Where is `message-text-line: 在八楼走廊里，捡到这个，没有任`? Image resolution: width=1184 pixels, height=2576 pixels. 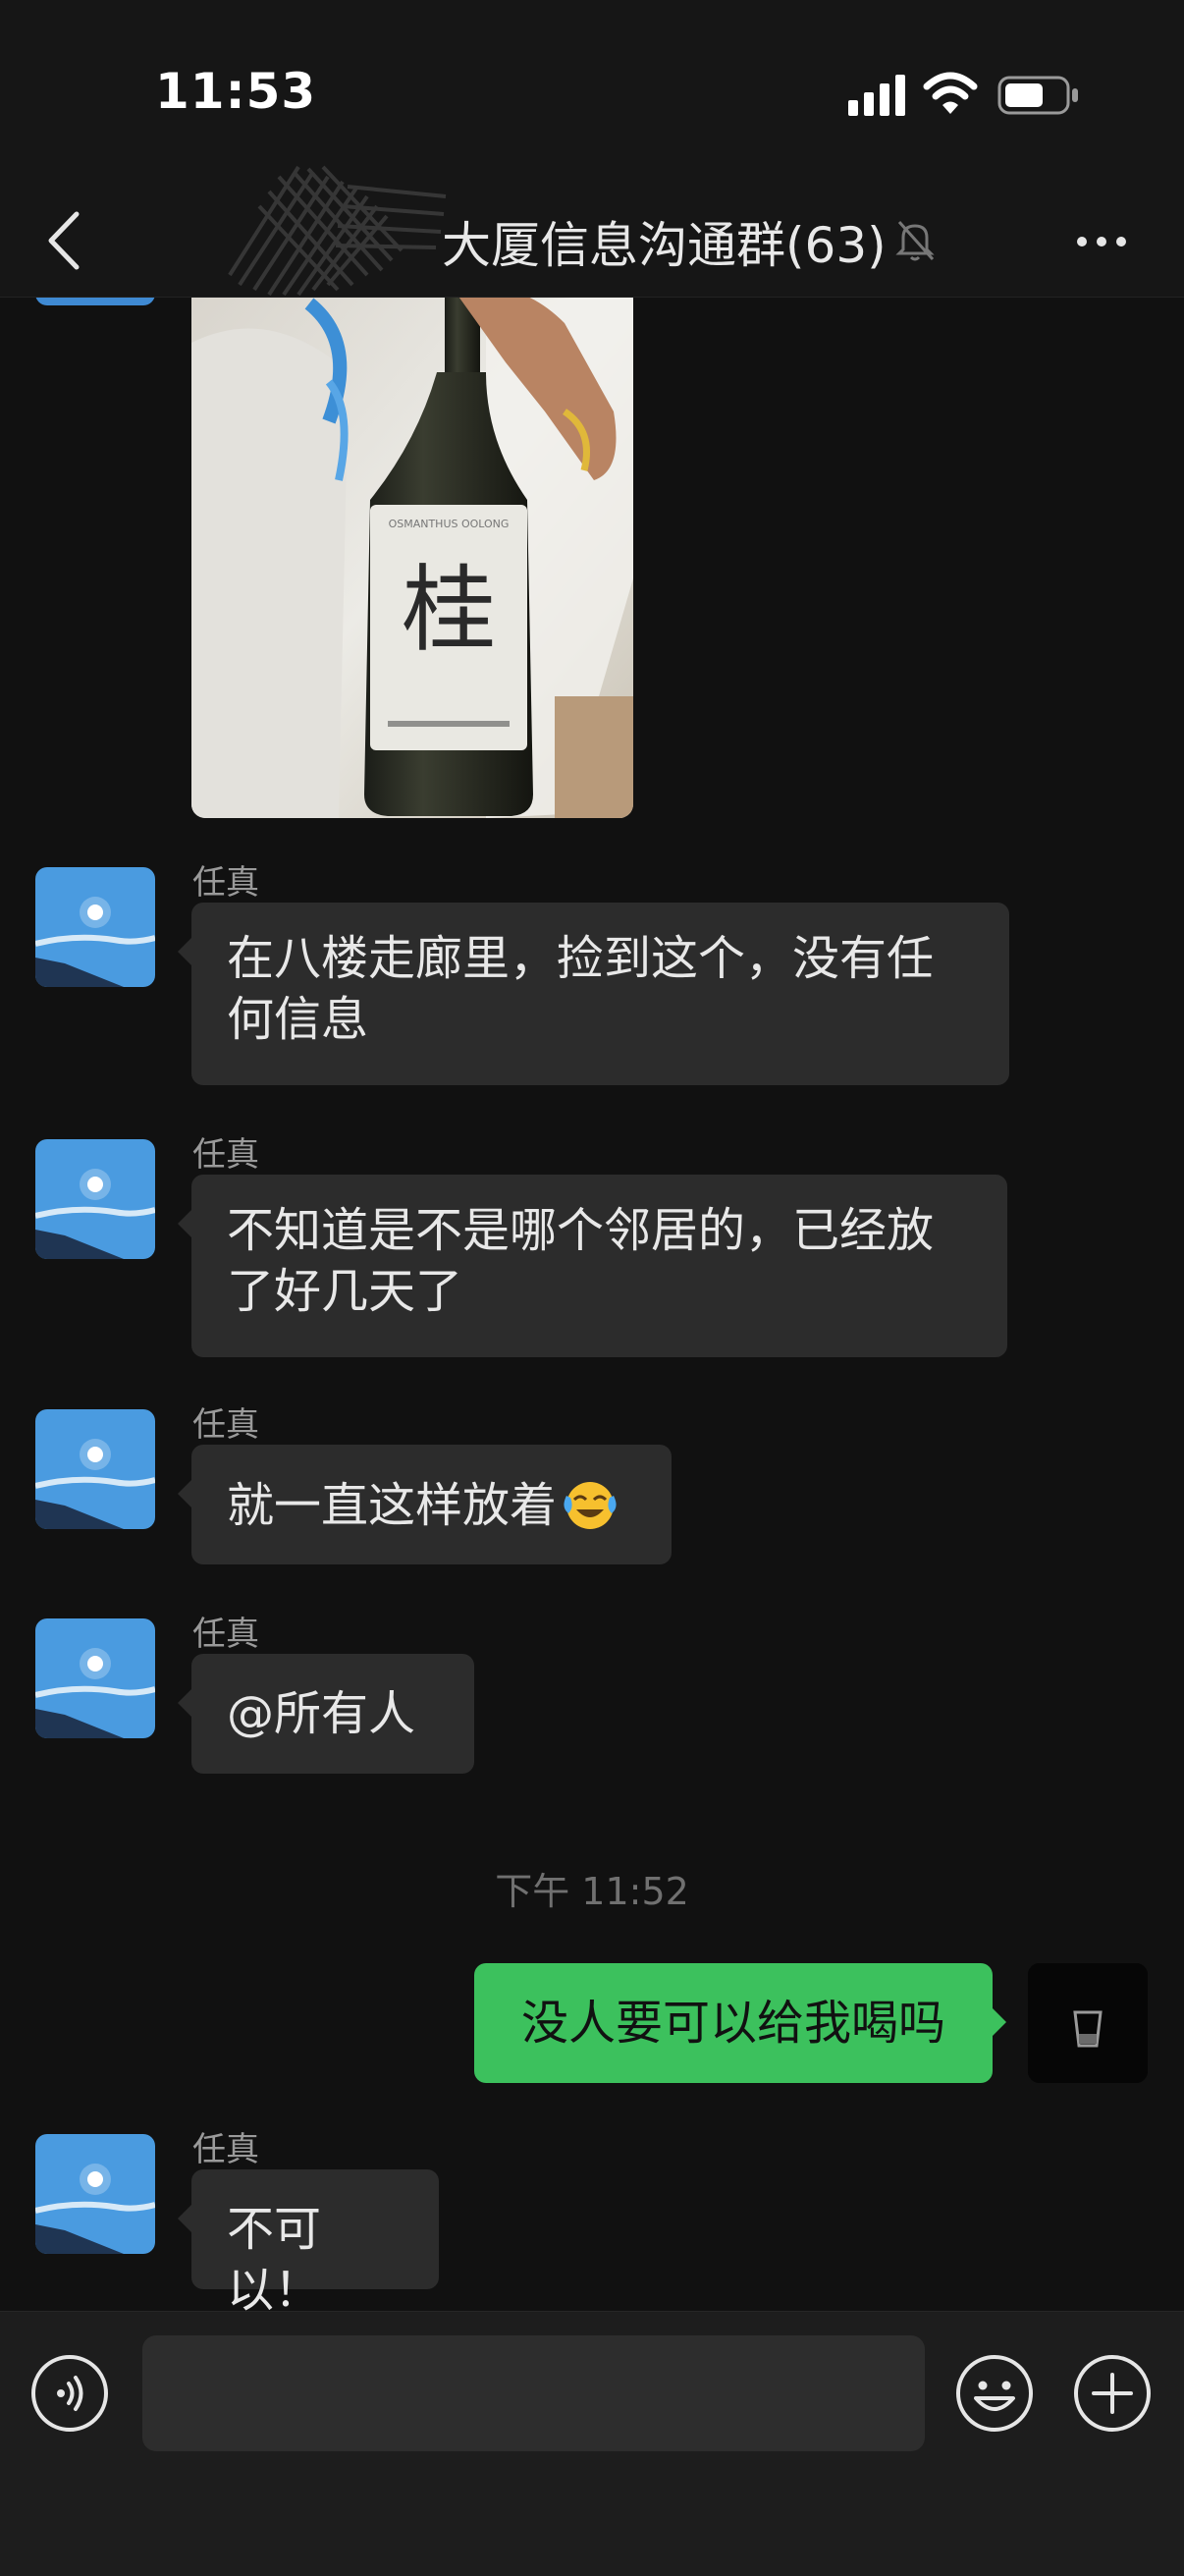
message-text-line: 在八楼走廊里，捡到这个，没有任 is located at coordinates (581, 958).